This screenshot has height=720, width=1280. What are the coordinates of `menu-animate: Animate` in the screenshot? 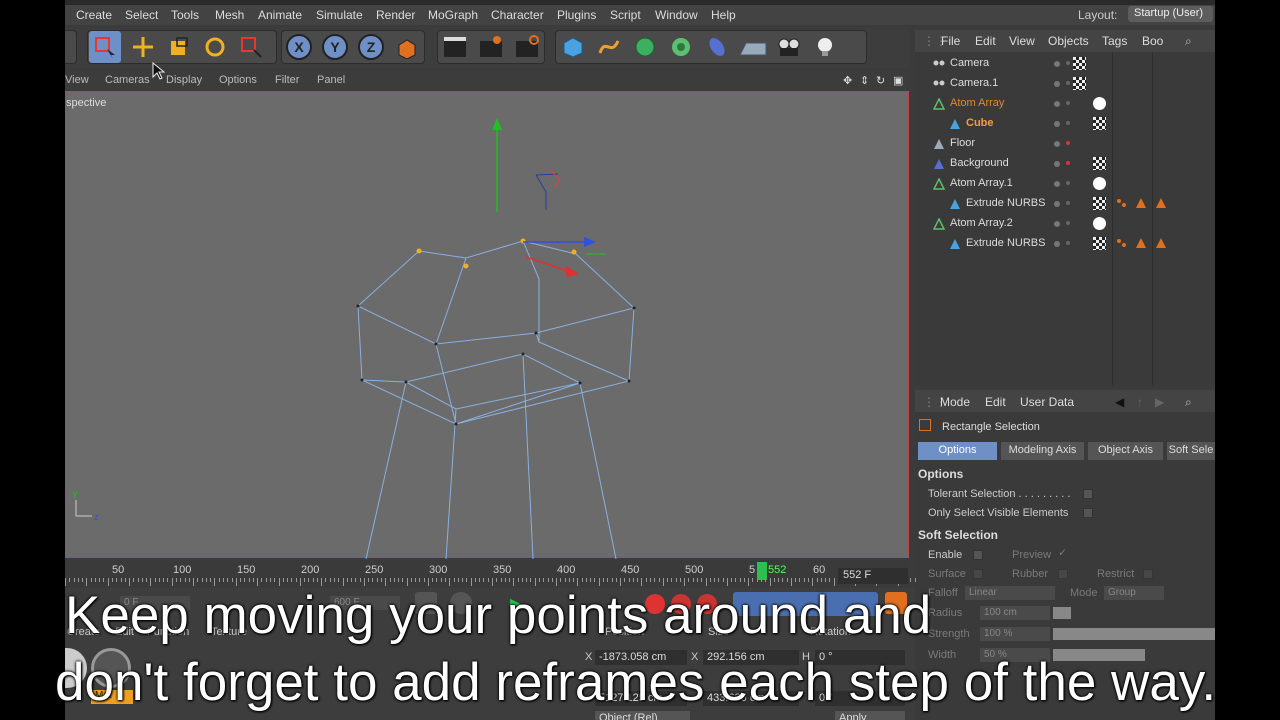 It's located at (280, 15).